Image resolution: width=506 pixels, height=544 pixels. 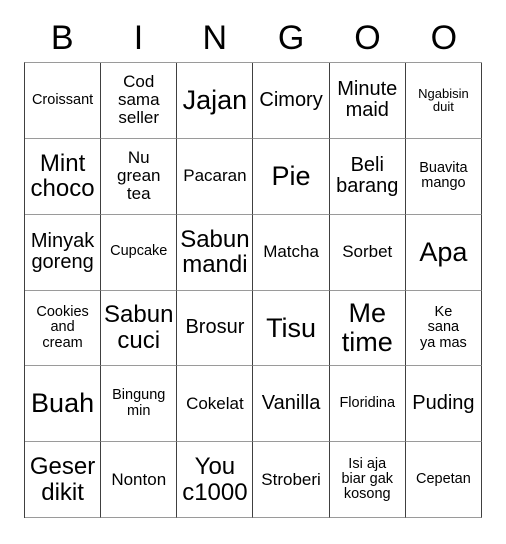 I want to click on bingo-cell: Sabun cuci, so click(x=139, y=328).